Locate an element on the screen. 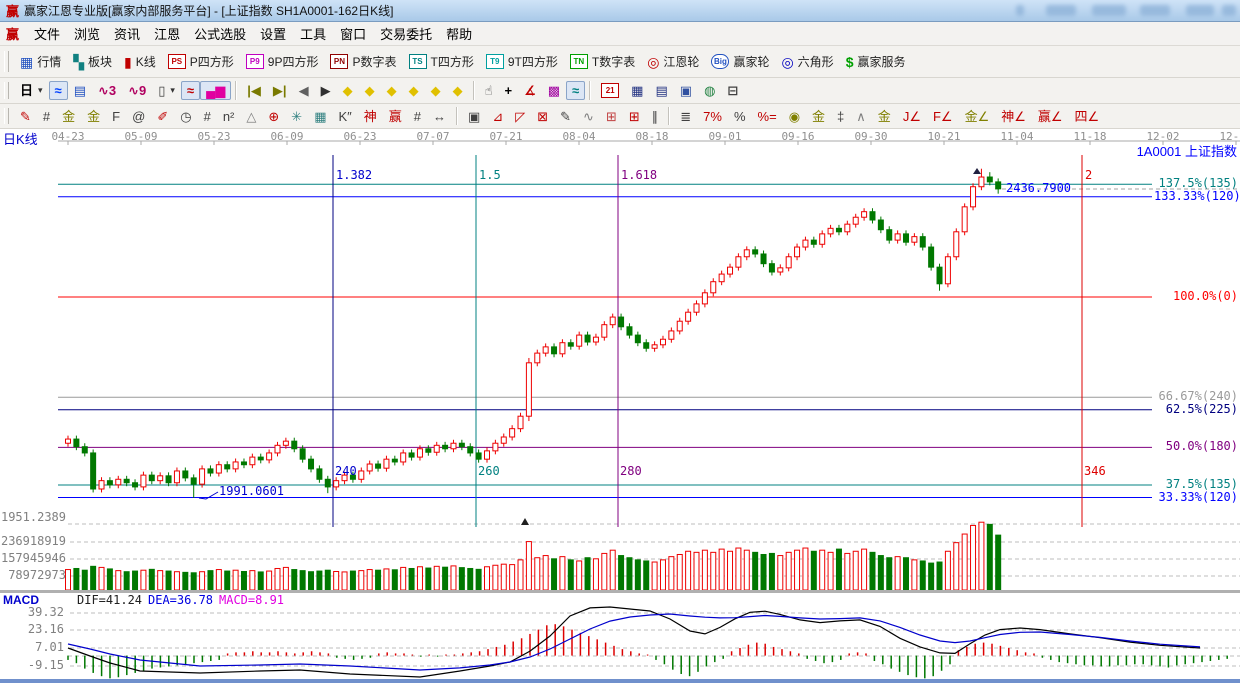 The image size is (1240, 683). wave-ab-icon: ∧ is located at coordinates (861, 116).